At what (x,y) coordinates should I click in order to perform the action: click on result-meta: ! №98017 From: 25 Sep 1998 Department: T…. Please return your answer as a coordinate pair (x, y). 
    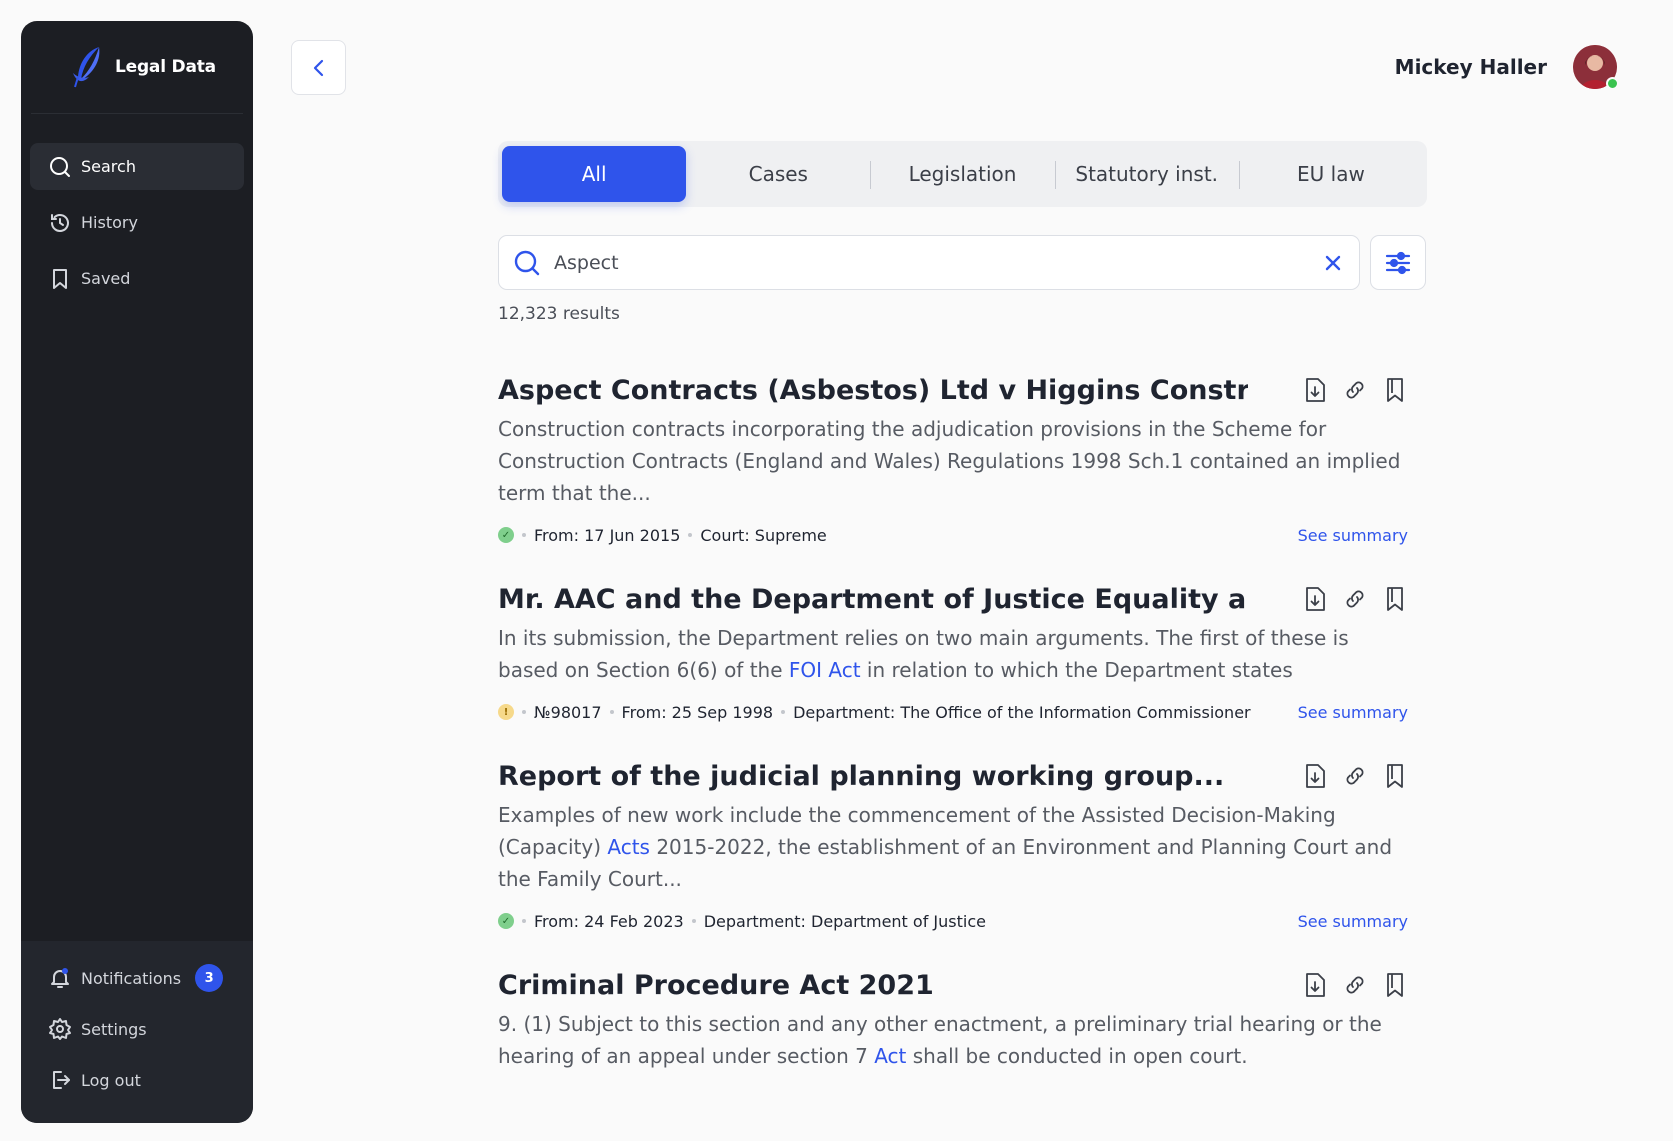
    Looking at the image, I should click on (953, 712).